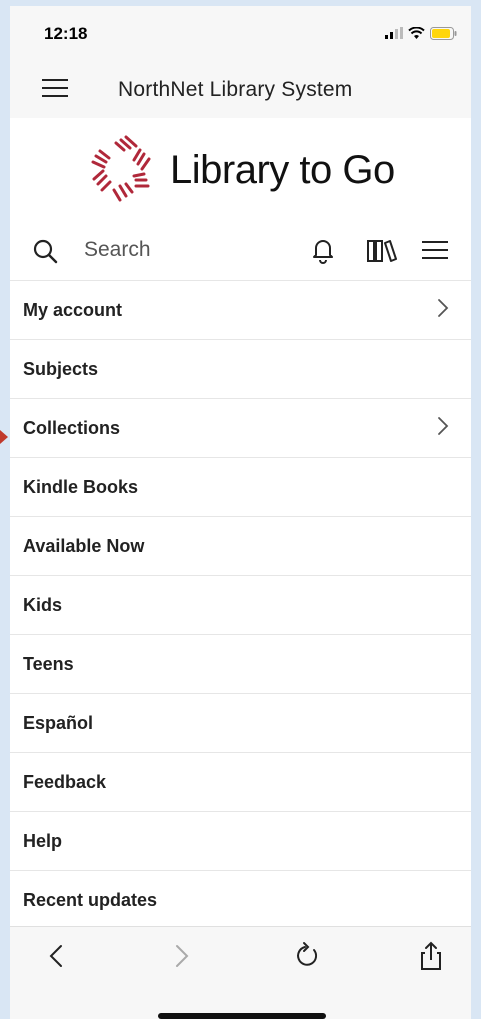  Describe the element at coordinates (4, 437) in the screenshot. I see `pointer-arrow` at that location.